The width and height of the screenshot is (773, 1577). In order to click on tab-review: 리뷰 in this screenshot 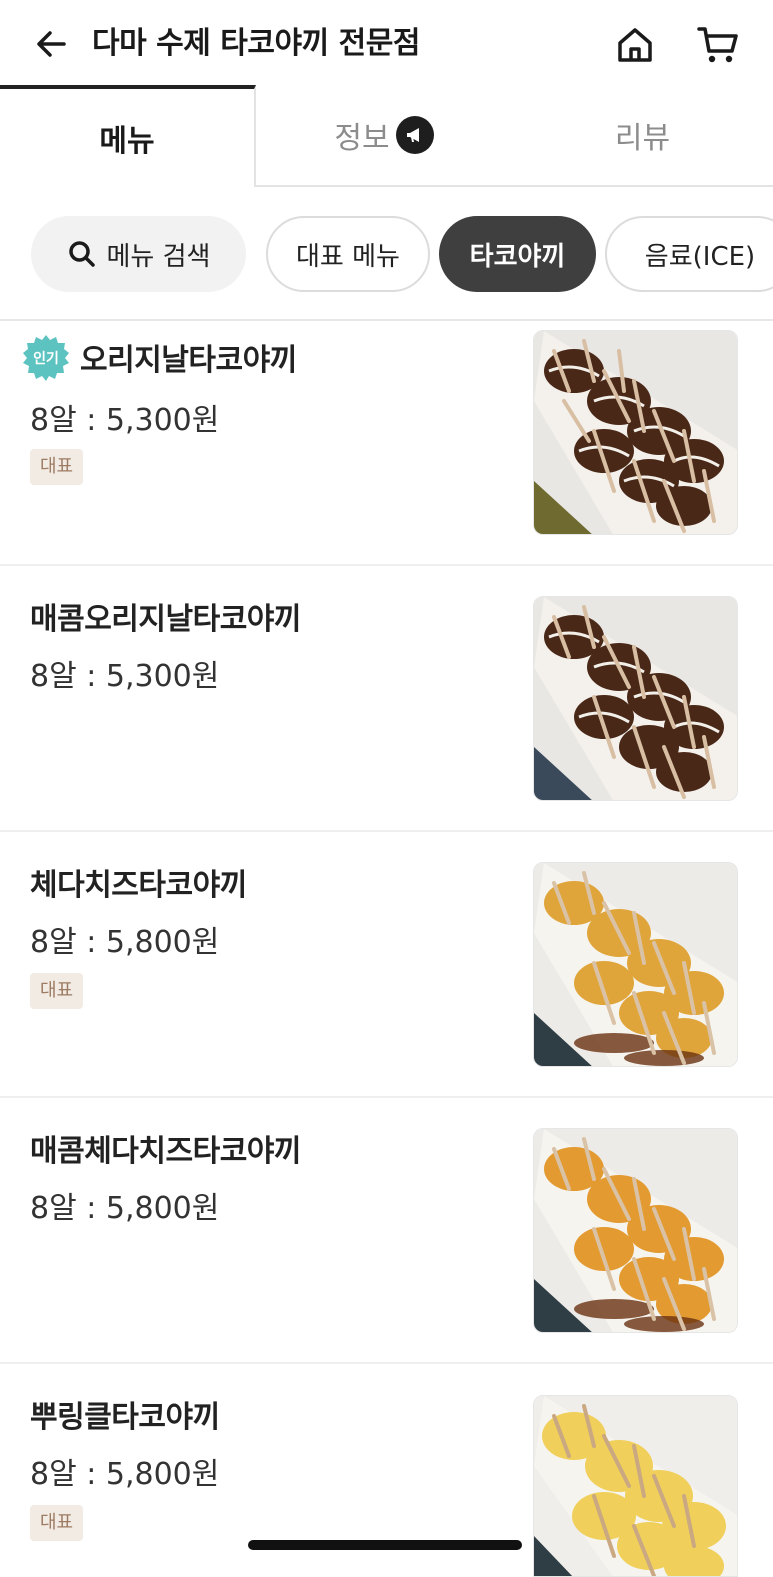, I will do `click(642, 136)`.